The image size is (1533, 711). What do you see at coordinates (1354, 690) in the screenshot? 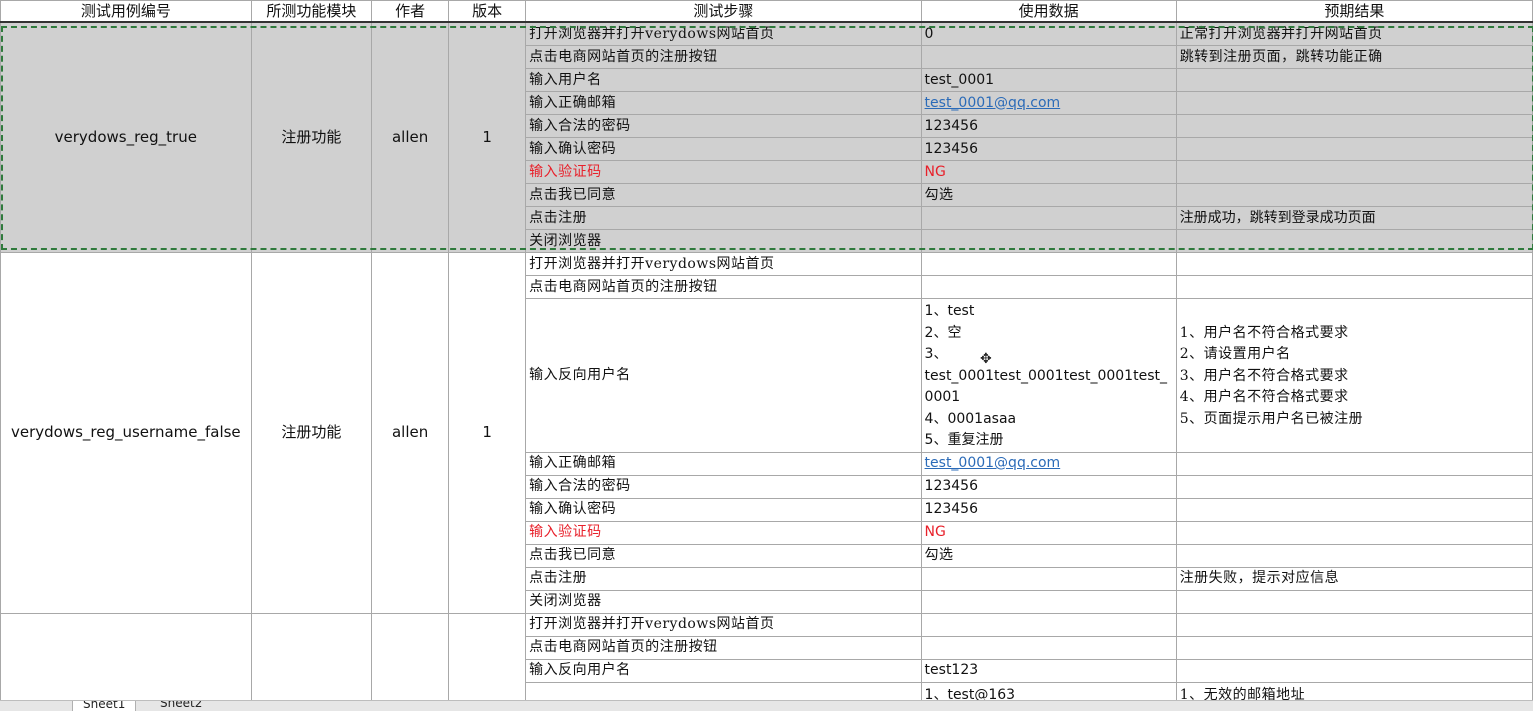
I see `expected-cell: 1、无效的邮箱地址 2、请设置邮箱` at bounding box center [1354, 690].